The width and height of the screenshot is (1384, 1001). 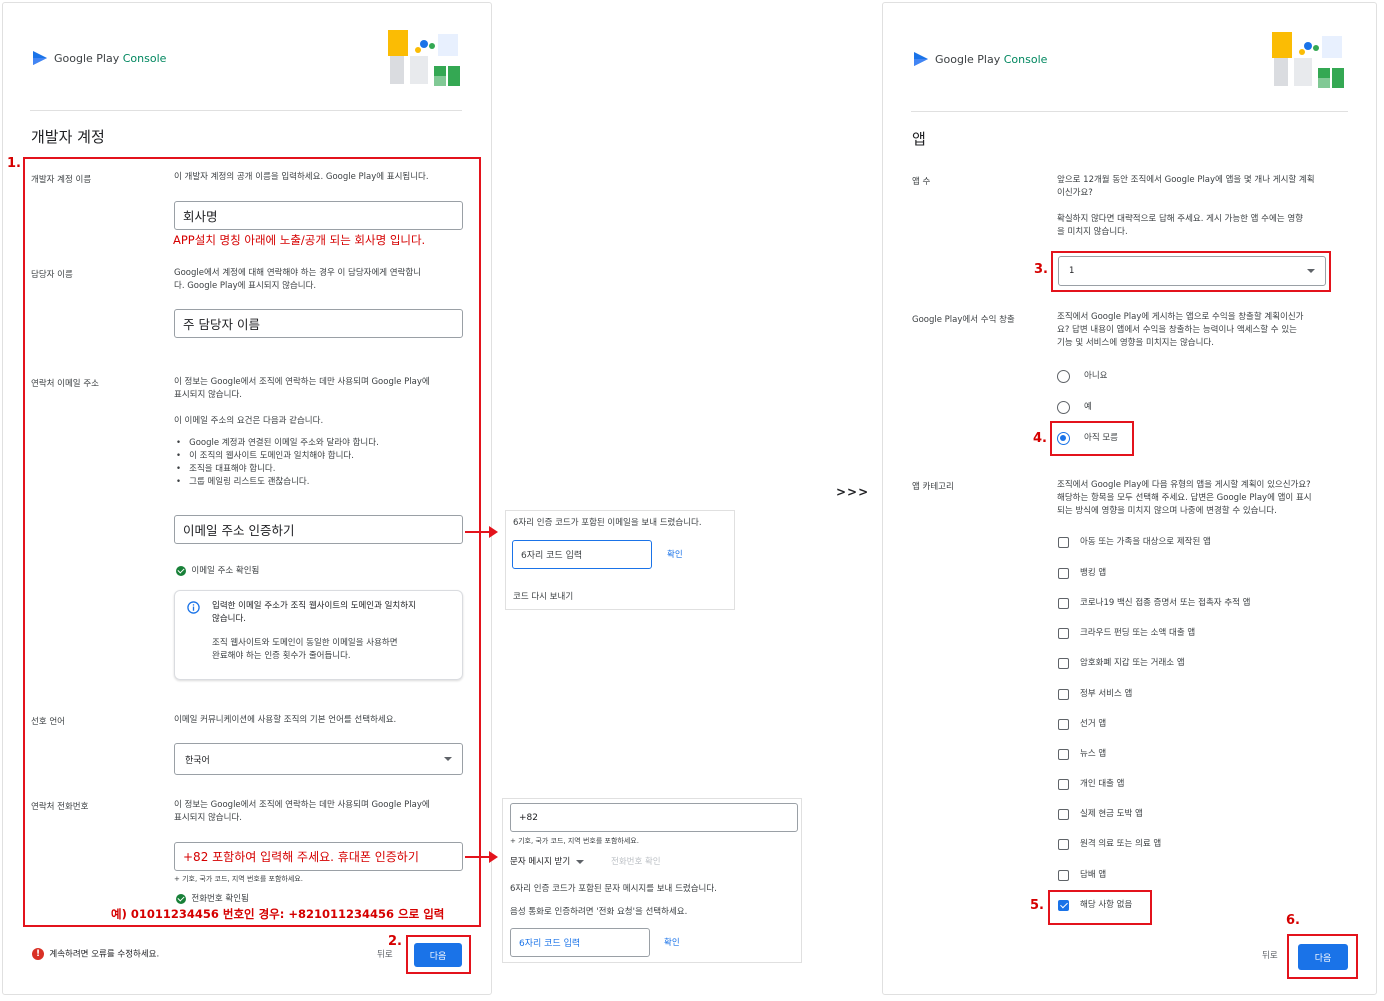 What do you see at coordinates (481, 532) in the screenshot?
I see `email-popup-arrow` at bounding box center [481, 532].